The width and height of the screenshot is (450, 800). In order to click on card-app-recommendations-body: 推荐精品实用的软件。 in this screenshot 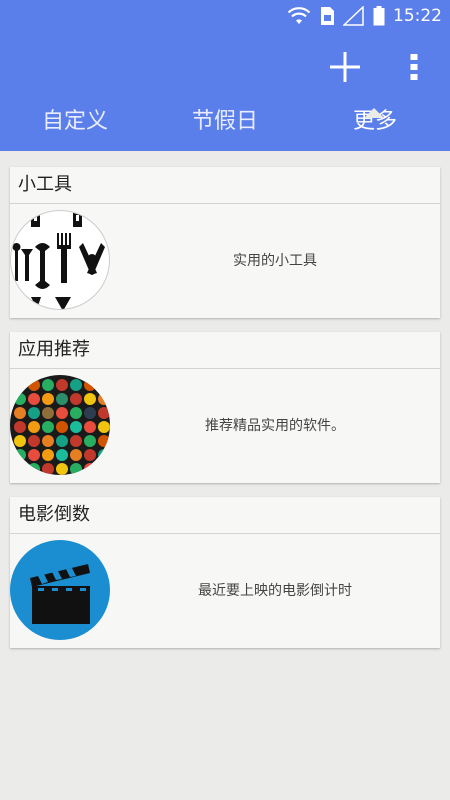, I will do `click(225, 426)`.